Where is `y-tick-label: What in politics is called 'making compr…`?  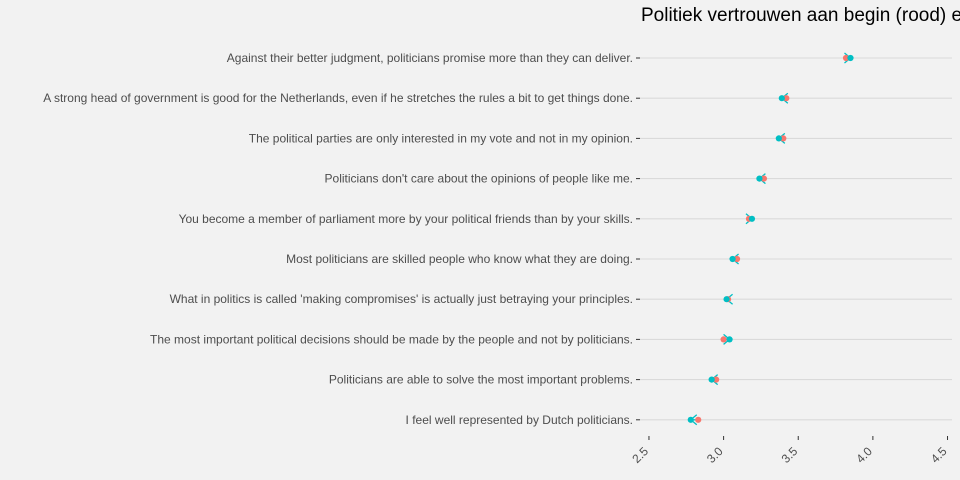 y-tick-label: What in politics is called 'making compr… is located at coordinates (401, 299).